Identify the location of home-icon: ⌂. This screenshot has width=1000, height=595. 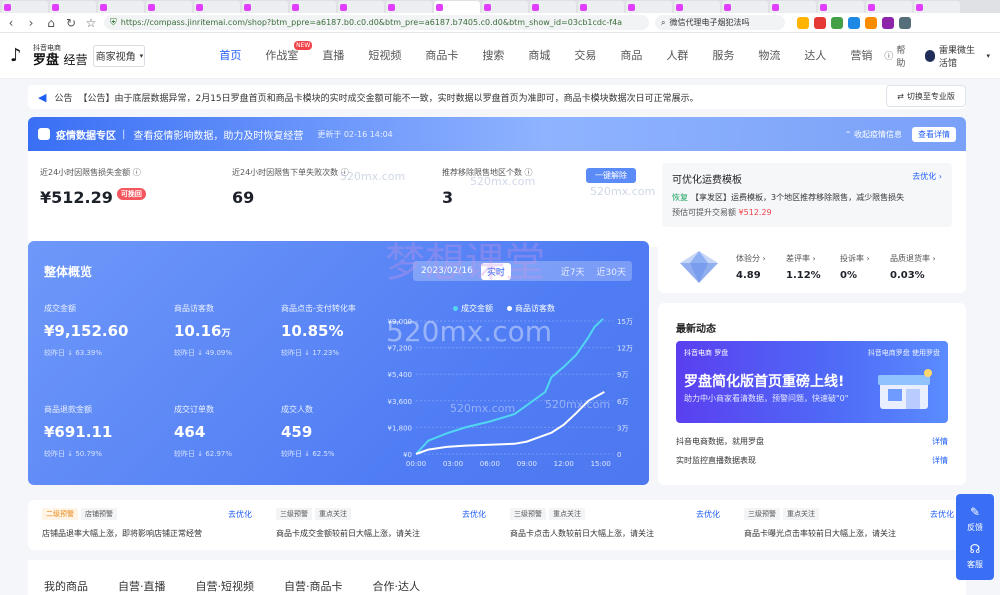
(51, 23).